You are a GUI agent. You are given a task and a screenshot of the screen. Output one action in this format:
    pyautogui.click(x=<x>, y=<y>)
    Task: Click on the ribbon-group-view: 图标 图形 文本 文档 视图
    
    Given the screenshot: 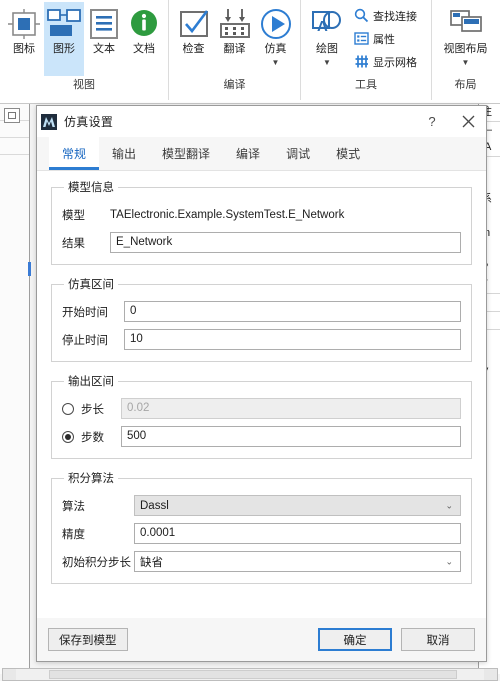 What is the action you would take?
    pyautogui.click(x=84, y=50)
    